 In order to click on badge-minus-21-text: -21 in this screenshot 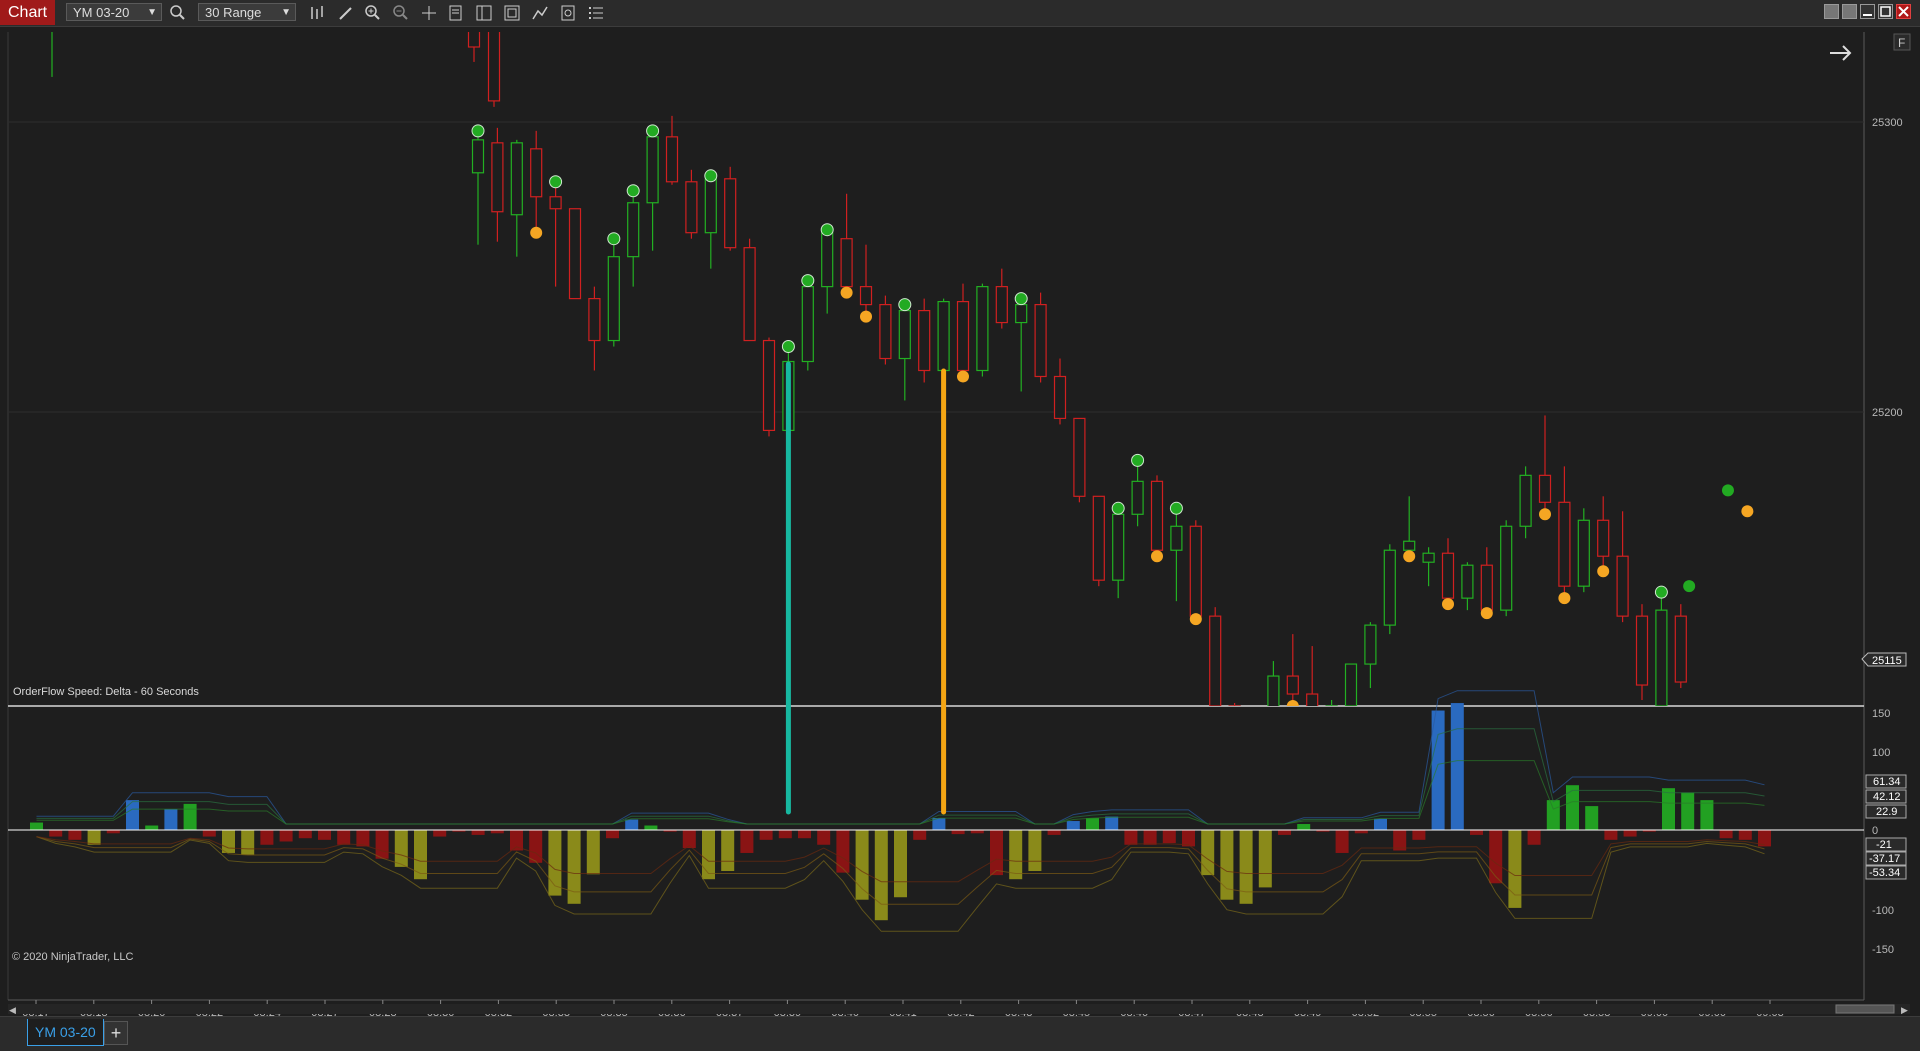, I will do `click(1884, 845)`.